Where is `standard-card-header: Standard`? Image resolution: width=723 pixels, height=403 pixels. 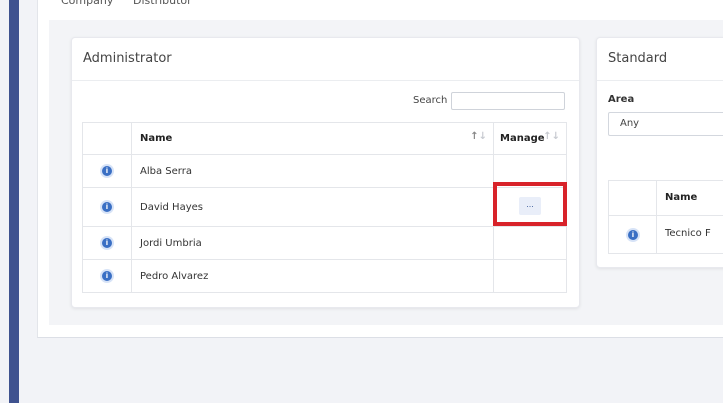 standard-card-header: Standard is located at coordinates (660, 59).